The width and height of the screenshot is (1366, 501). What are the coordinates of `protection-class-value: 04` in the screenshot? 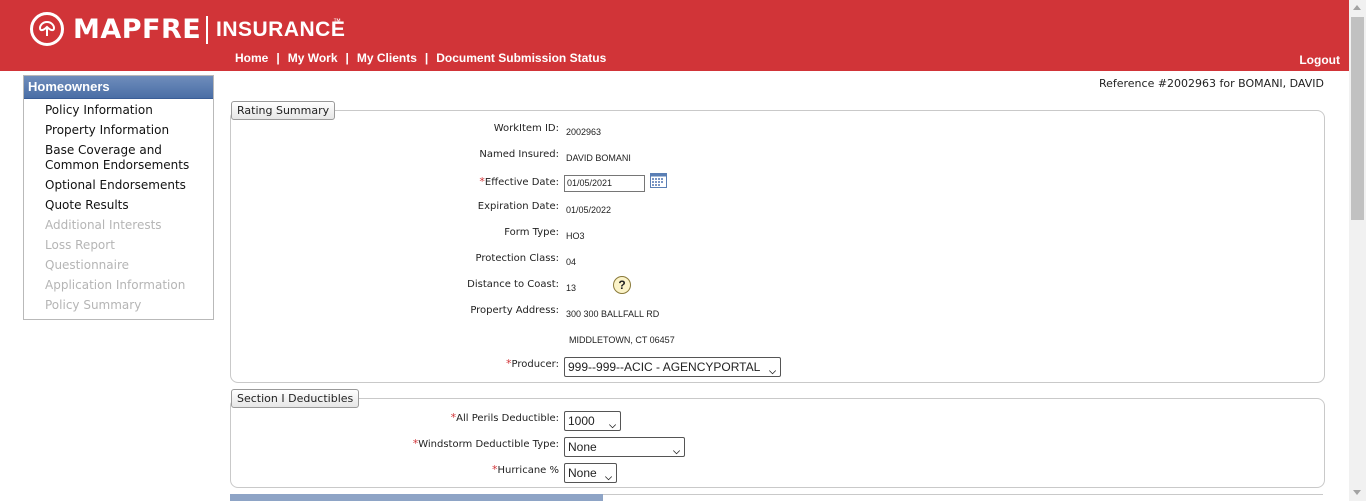 It's located at (571, 262).